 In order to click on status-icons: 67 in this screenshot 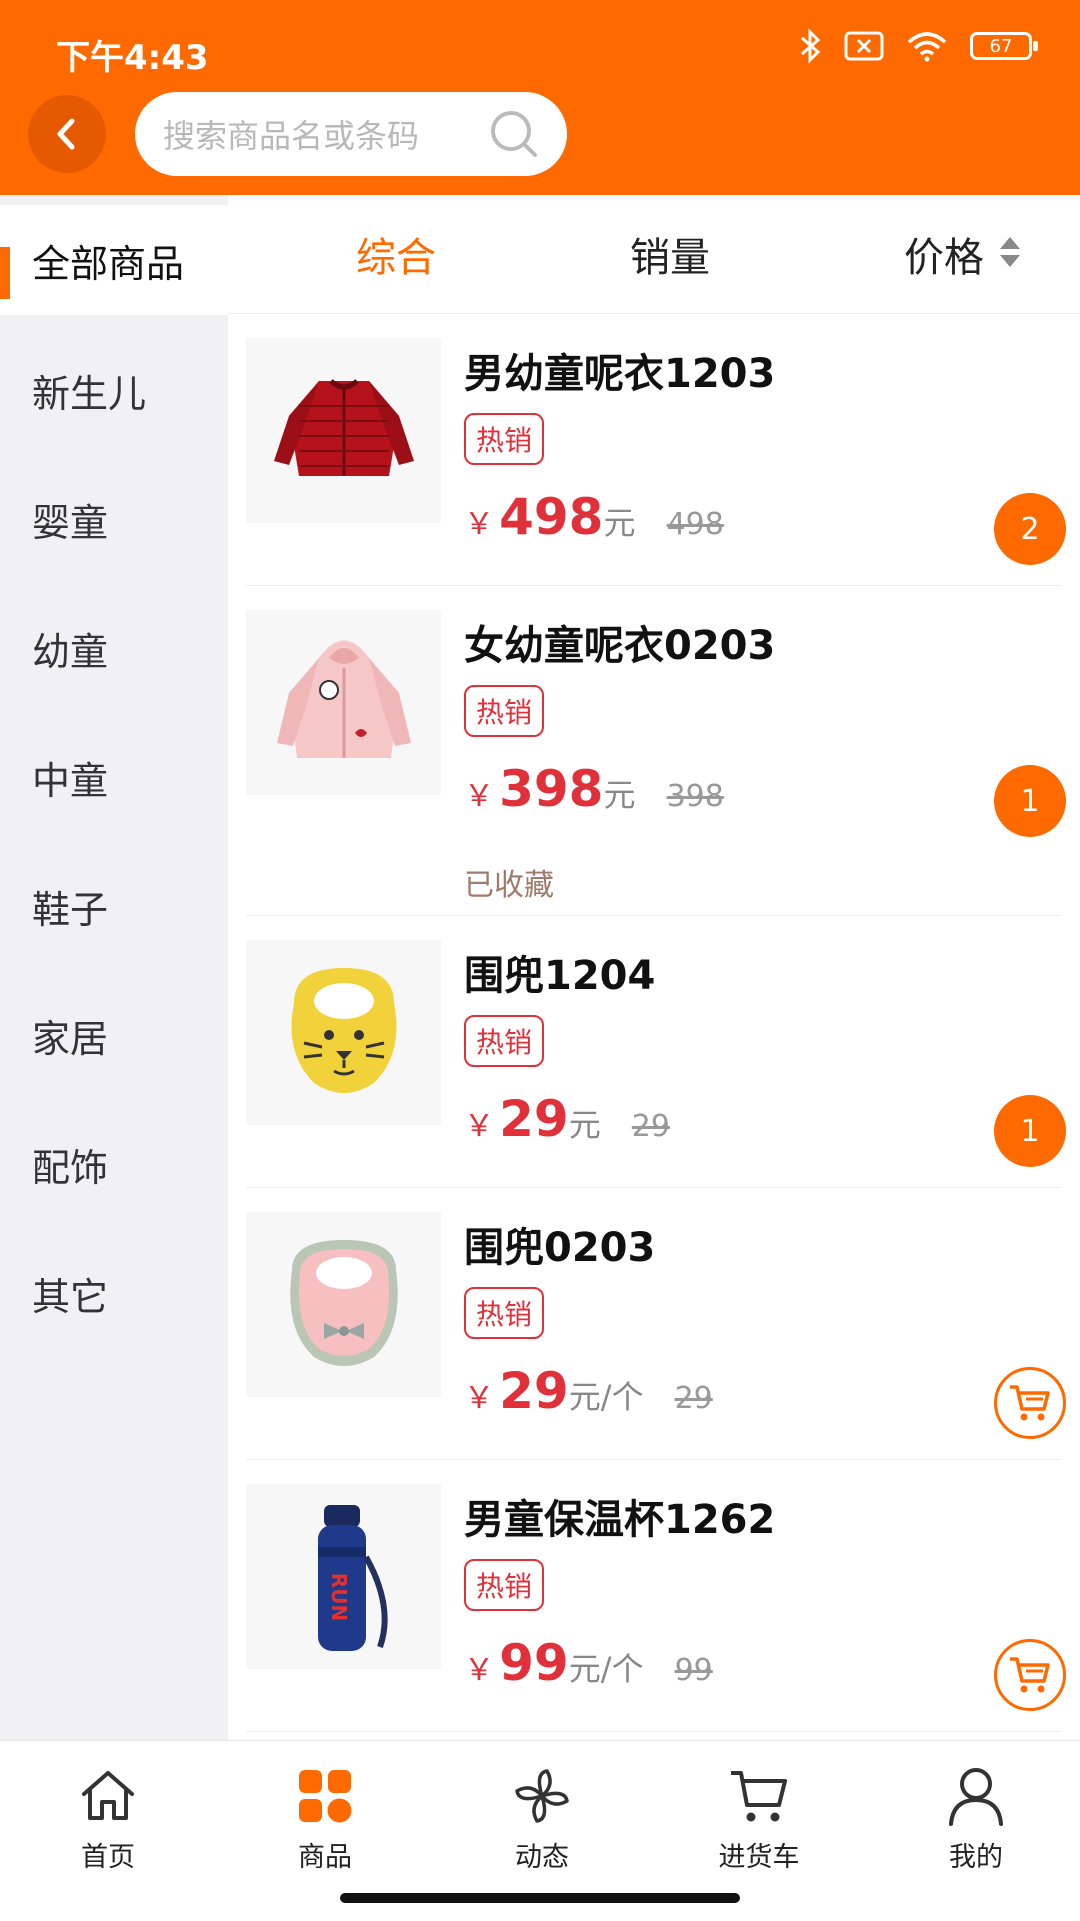, I will do `click(919, 46)`.